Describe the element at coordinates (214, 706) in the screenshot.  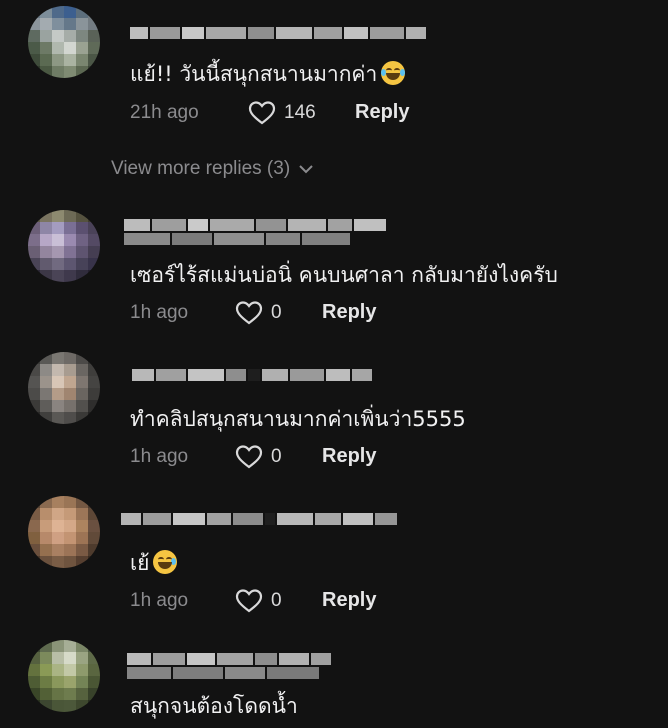
I see `comment-text: สนุกจนต้องโดดน้ำ` at that location.